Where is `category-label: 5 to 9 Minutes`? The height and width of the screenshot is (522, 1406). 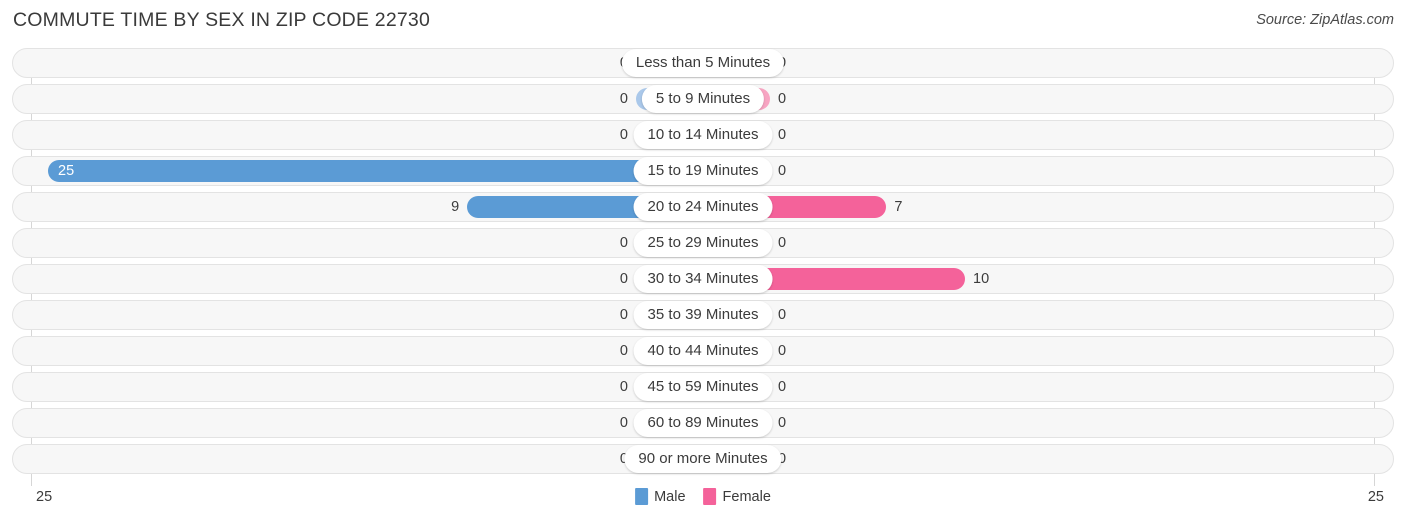 category-label: 5 to 9 Minutes is located at coordinates (703, 99).